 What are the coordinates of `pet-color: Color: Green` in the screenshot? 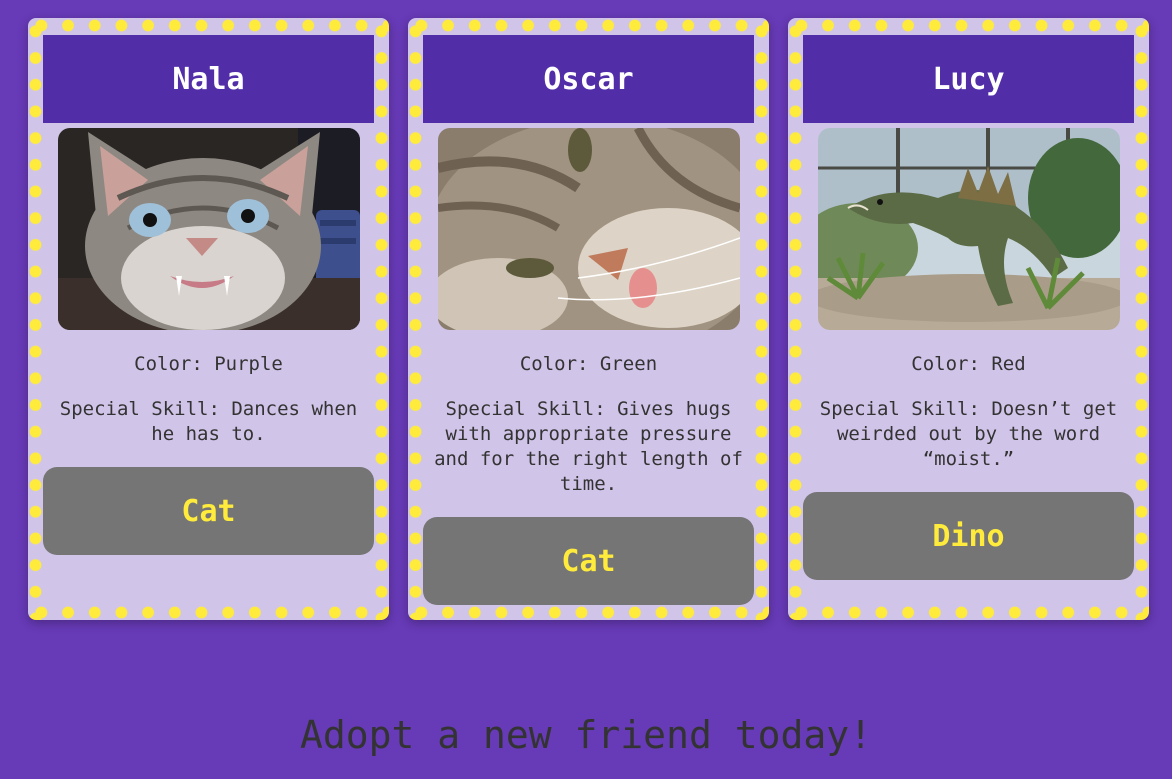 It's located at (588, 364).